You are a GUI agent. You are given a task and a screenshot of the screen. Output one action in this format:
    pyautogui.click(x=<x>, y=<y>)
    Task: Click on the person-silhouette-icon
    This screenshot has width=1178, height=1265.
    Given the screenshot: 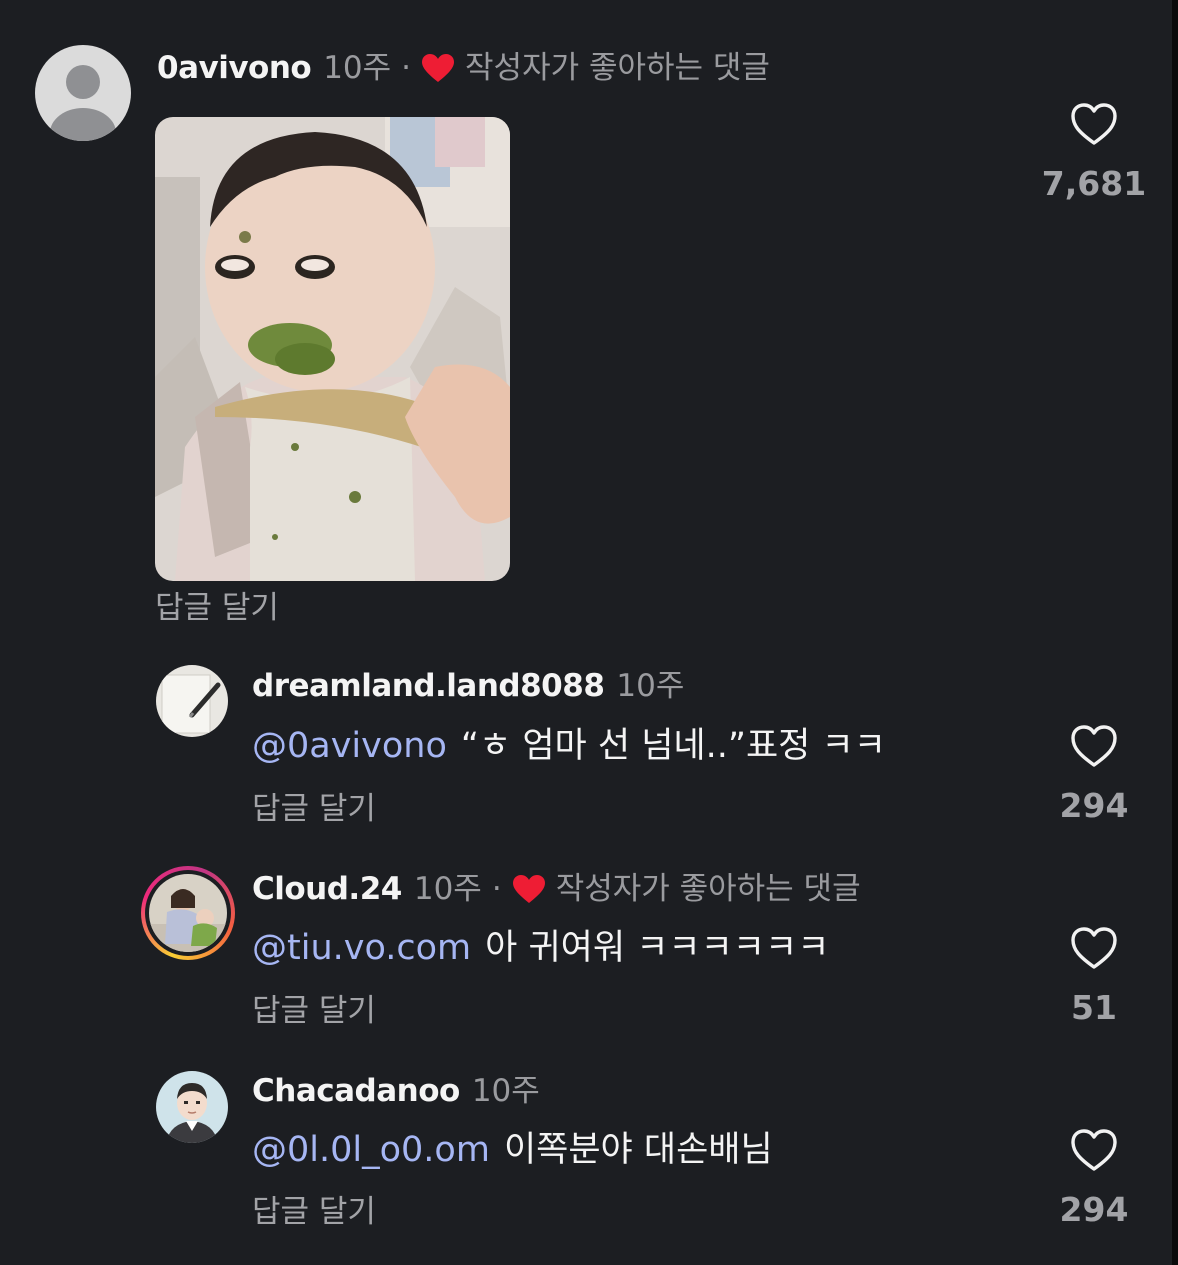 What is the action you would take?
    pyautogui.click(x=83, y=93)
    